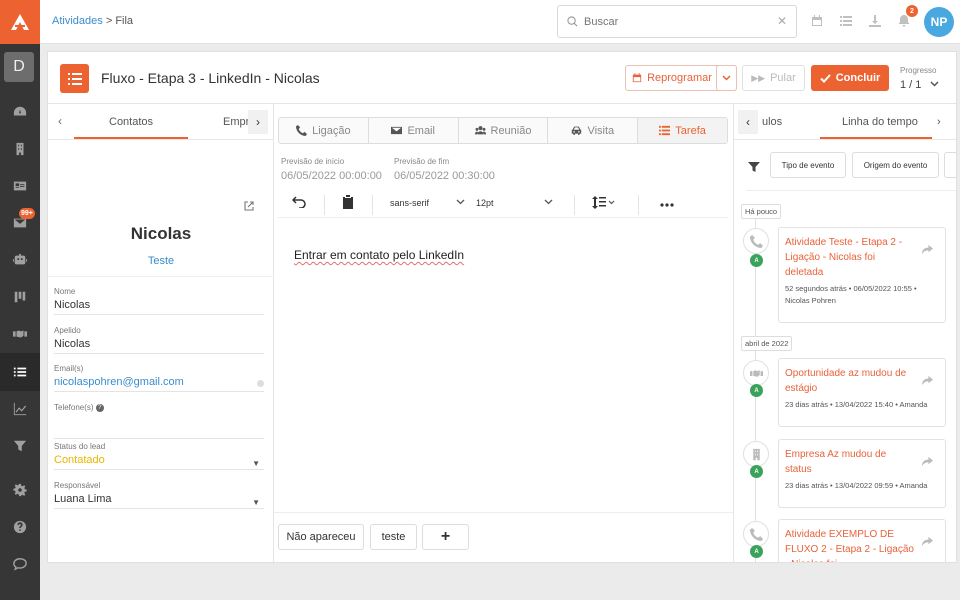  Describe the element at coordinates (950, 165) in the screenshot. I see `filter-more-button` at that location.